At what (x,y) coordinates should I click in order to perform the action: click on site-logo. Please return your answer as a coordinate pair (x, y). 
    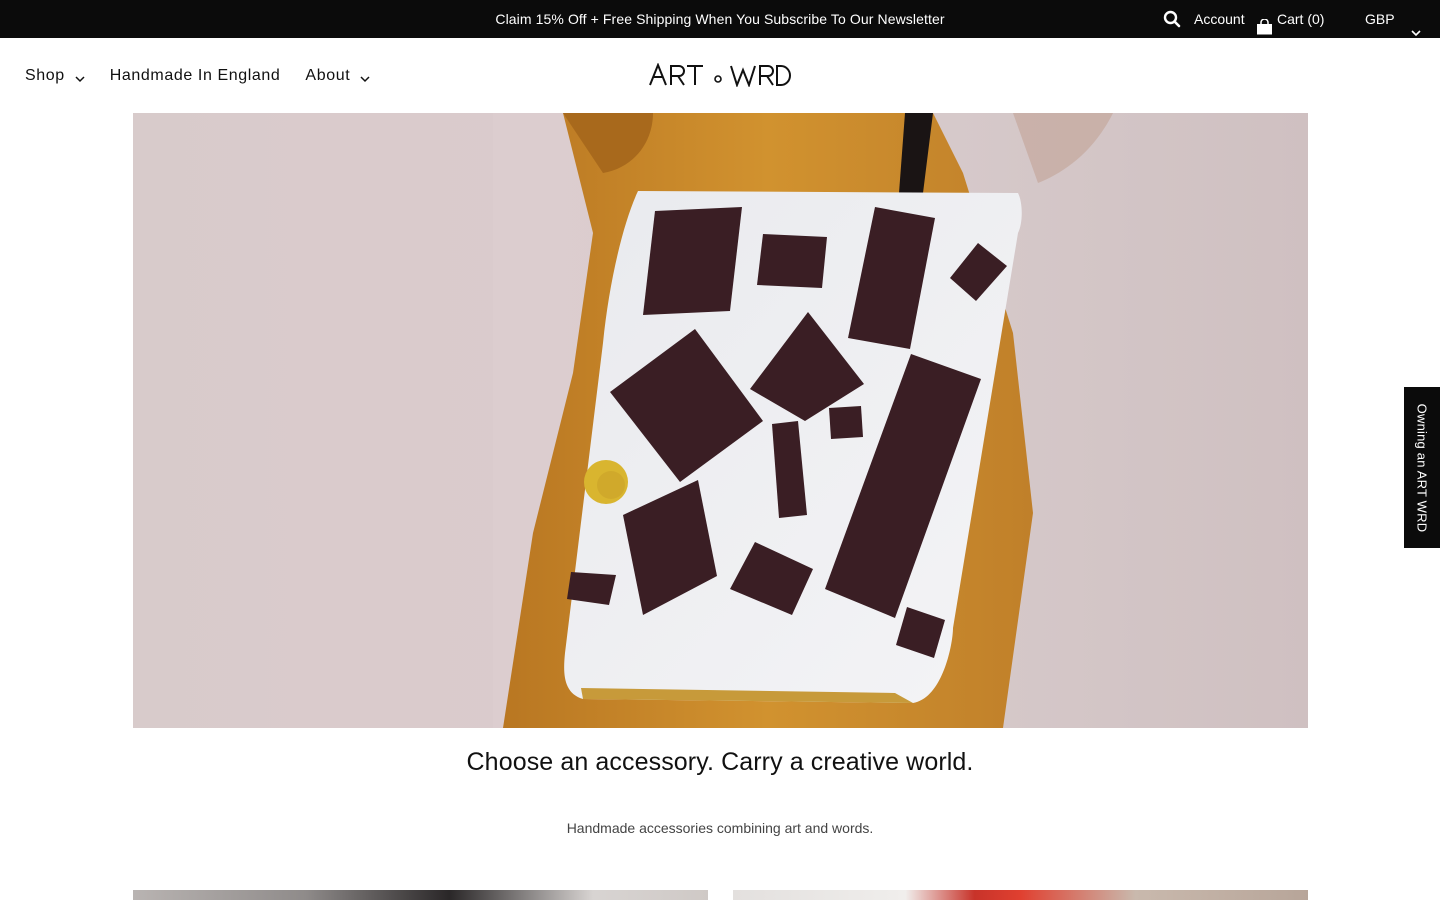
    Looking at the image, I should click on (720, 75).